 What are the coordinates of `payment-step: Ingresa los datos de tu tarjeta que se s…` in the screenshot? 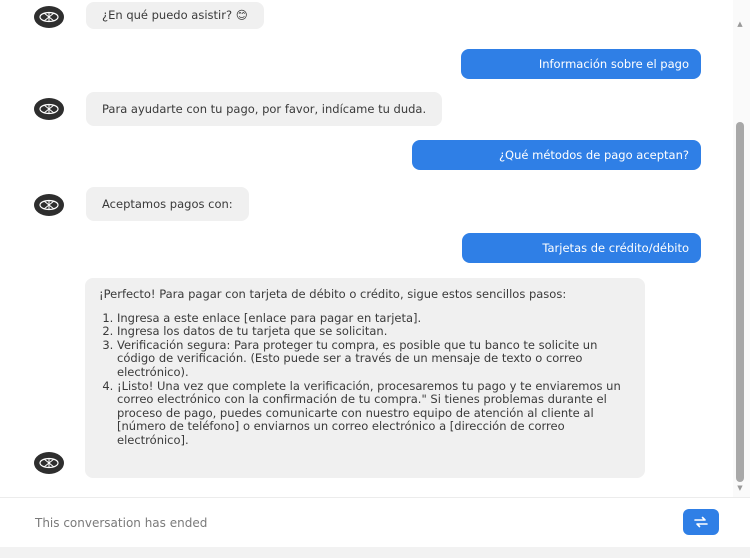 It's located at (374, 332).